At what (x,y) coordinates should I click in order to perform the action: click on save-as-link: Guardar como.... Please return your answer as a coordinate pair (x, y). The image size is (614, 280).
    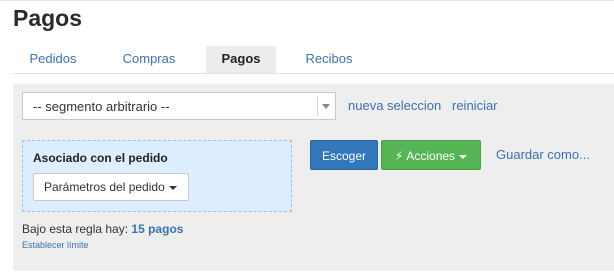
    Looking at the image, I should click on (543, 154).